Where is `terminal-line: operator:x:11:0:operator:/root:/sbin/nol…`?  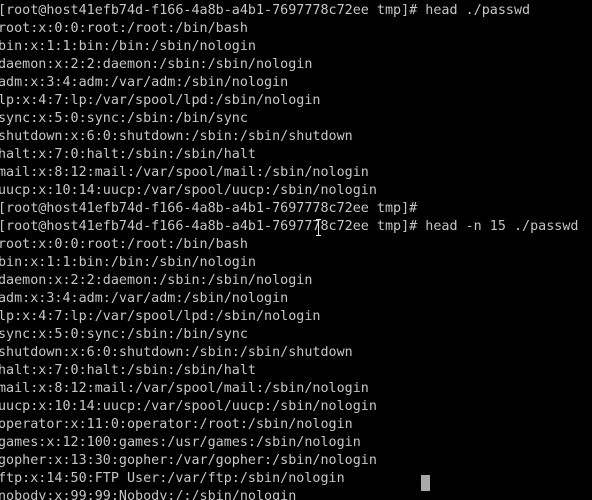
terminal-line: operator:x:11:0:operator:/root:/sbin/nol… is located at coordinates (176, 424).